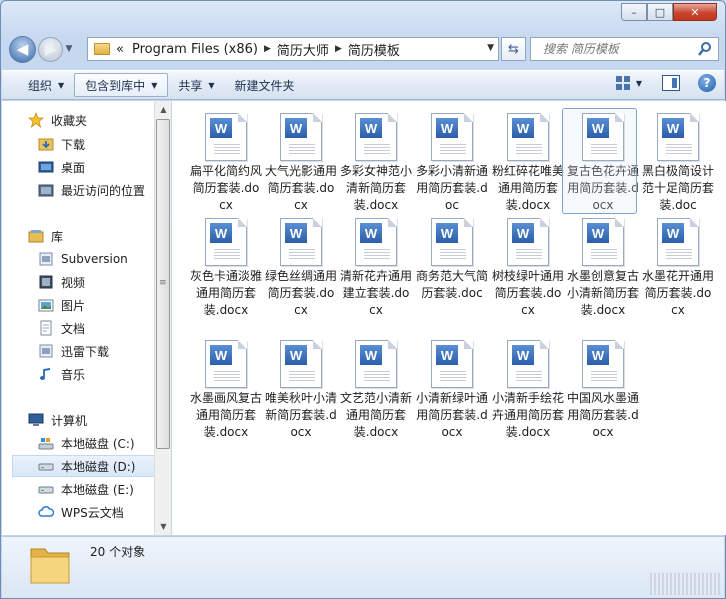 This screenshot has height=599, width=726. I want to click on file-item: W 复古色花卉通用简历套装.docx, so click(601, 158).